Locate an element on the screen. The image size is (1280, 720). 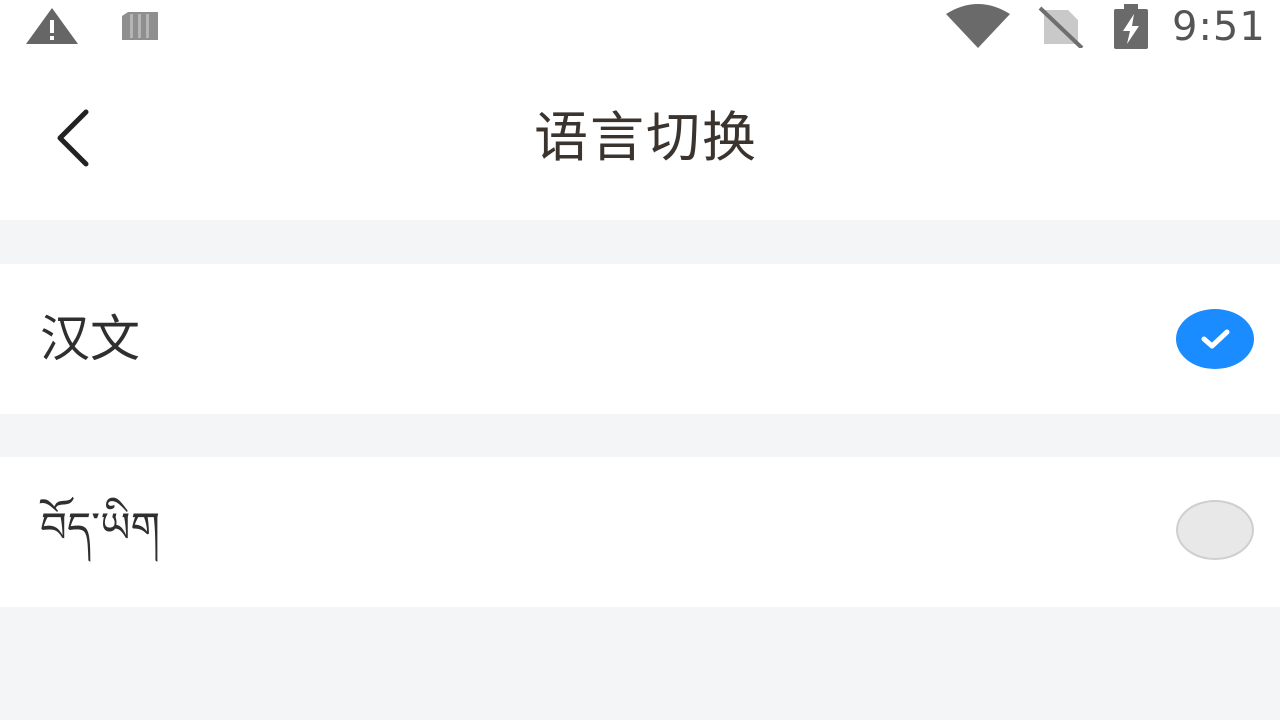
battery-charging-icon is located at coordinates (1132, 27).